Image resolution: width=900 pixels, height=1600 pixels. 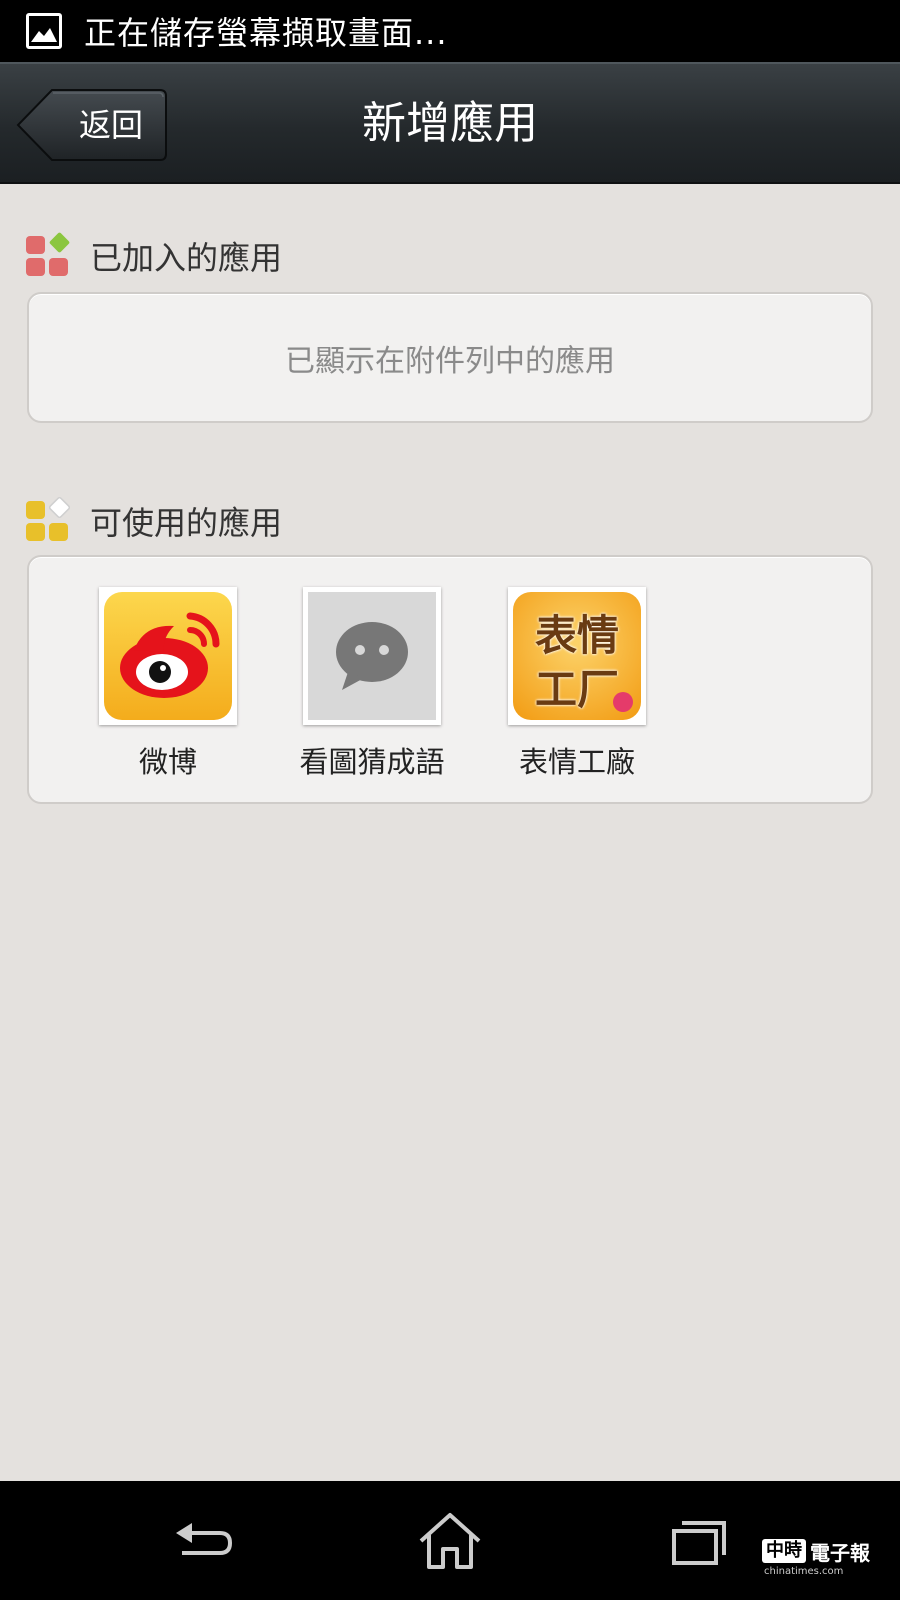 What do you see at coordinates (44, 31) in the screenshot?
I see `image-icon` at bounding box center [44, 31].